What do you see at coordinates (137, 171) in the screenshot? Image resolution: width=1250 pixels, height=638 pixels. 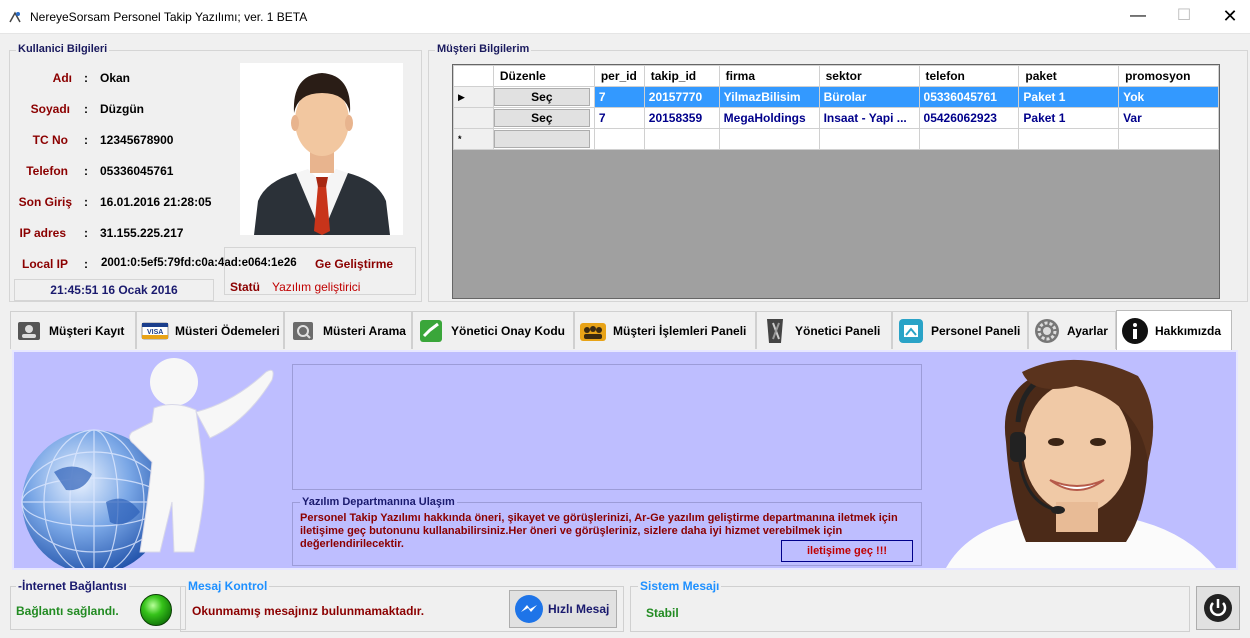 I see `value-phone: 05336045761` at bounding box center [137, 171].